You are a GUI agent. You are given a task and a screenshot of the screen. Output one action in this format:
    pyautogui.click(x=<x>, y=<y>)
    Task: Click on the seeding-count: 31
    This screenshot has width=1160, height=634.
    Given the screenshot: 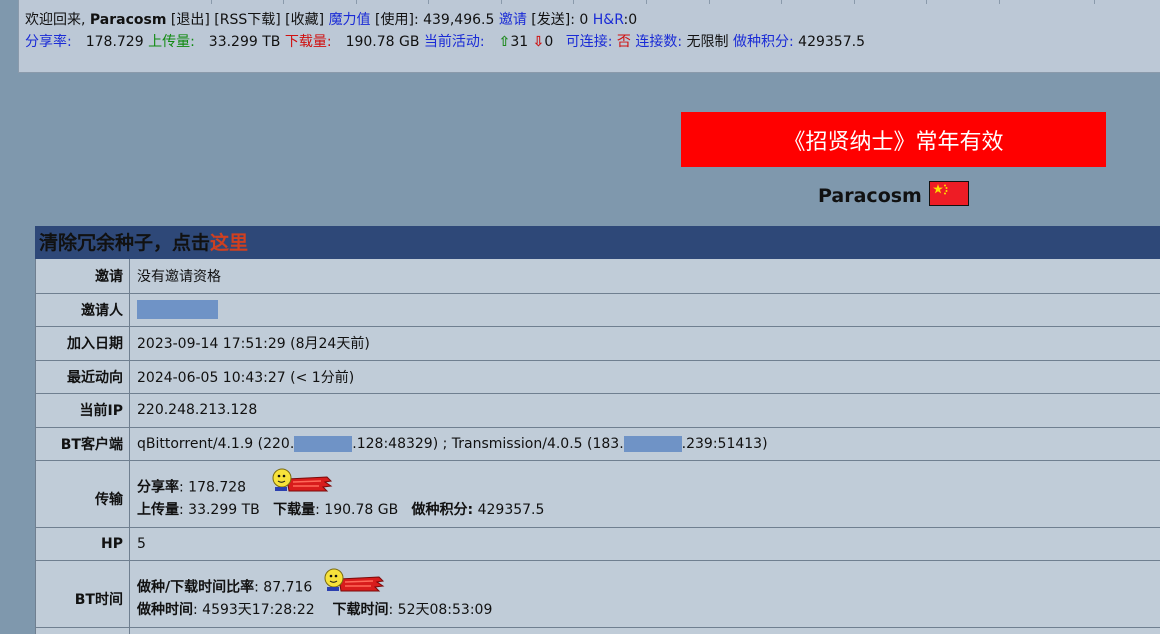 What is the action you would take?
    pyautogui.click(x=519, y=42)
    